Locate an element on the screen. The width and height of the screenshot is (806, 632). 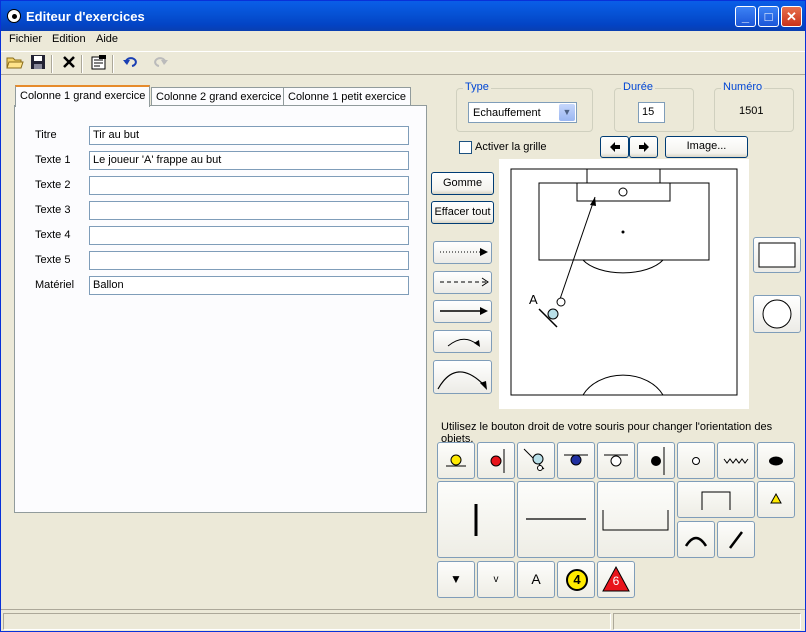
circle-icon is located at coordinates (777, 314).